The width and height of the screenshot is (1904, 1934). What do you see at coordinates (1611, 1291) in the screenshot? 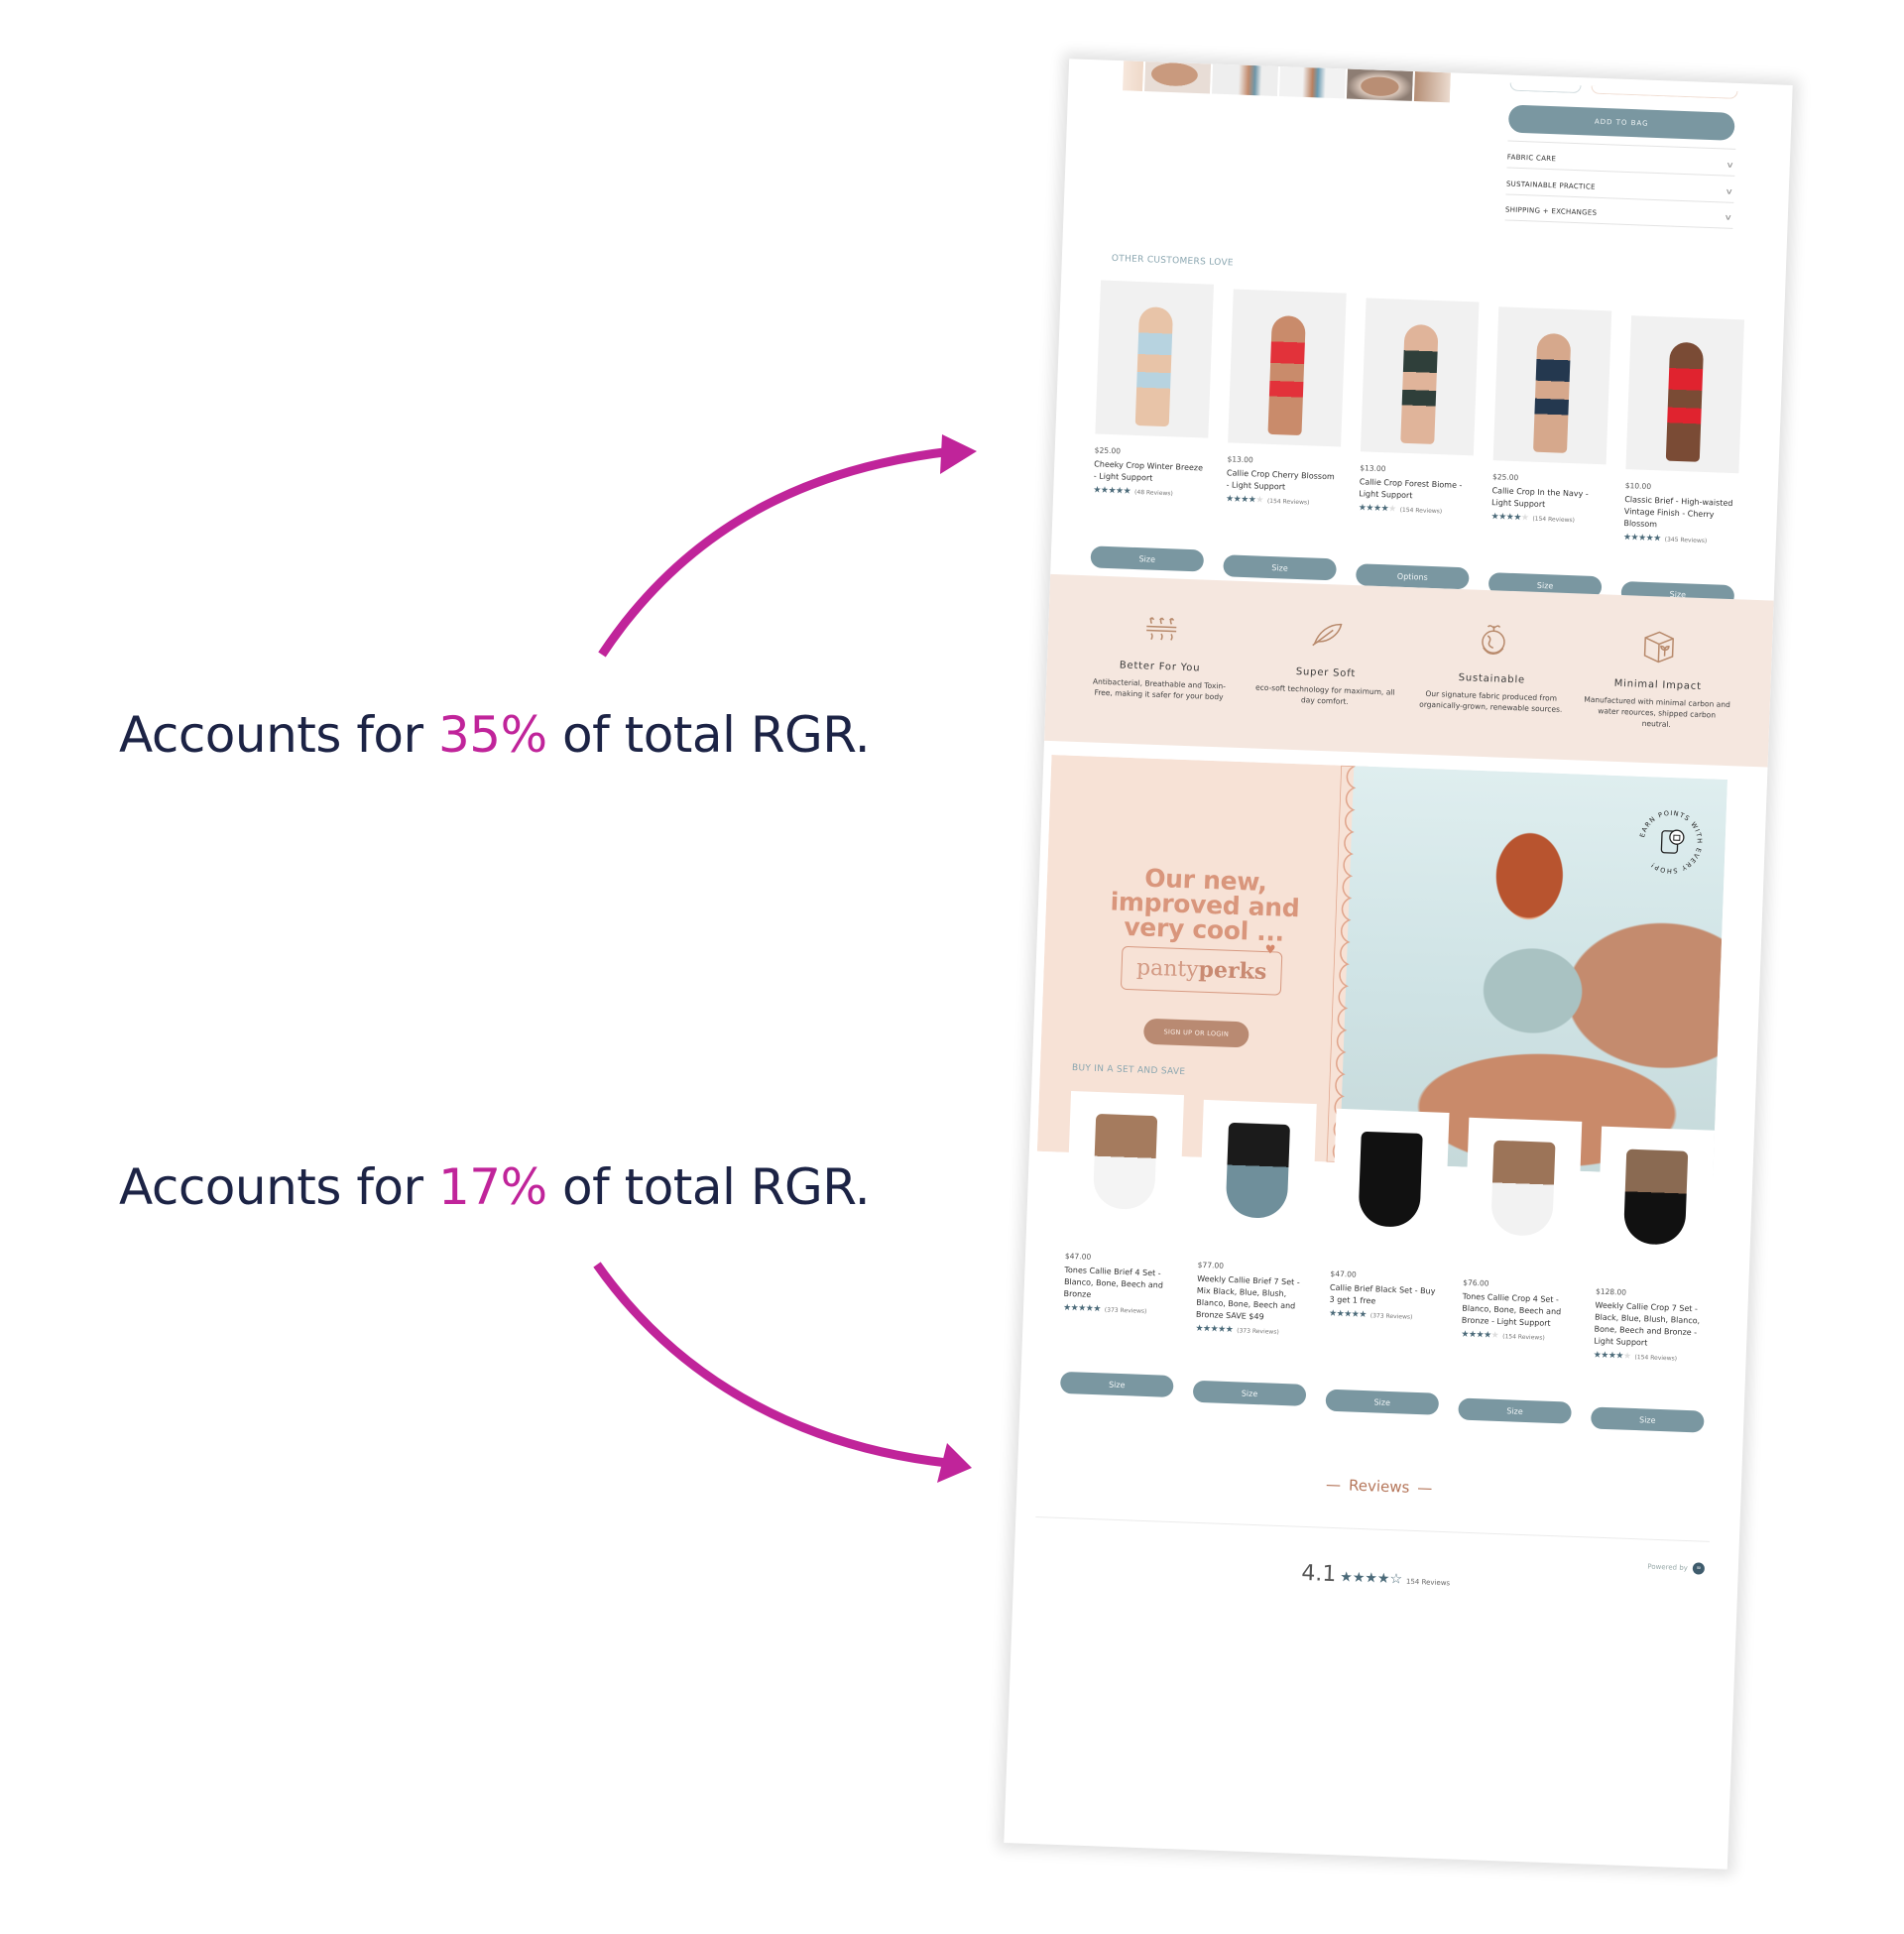
I see `product-price: $128.00` at bounding box center [1611, 1291].